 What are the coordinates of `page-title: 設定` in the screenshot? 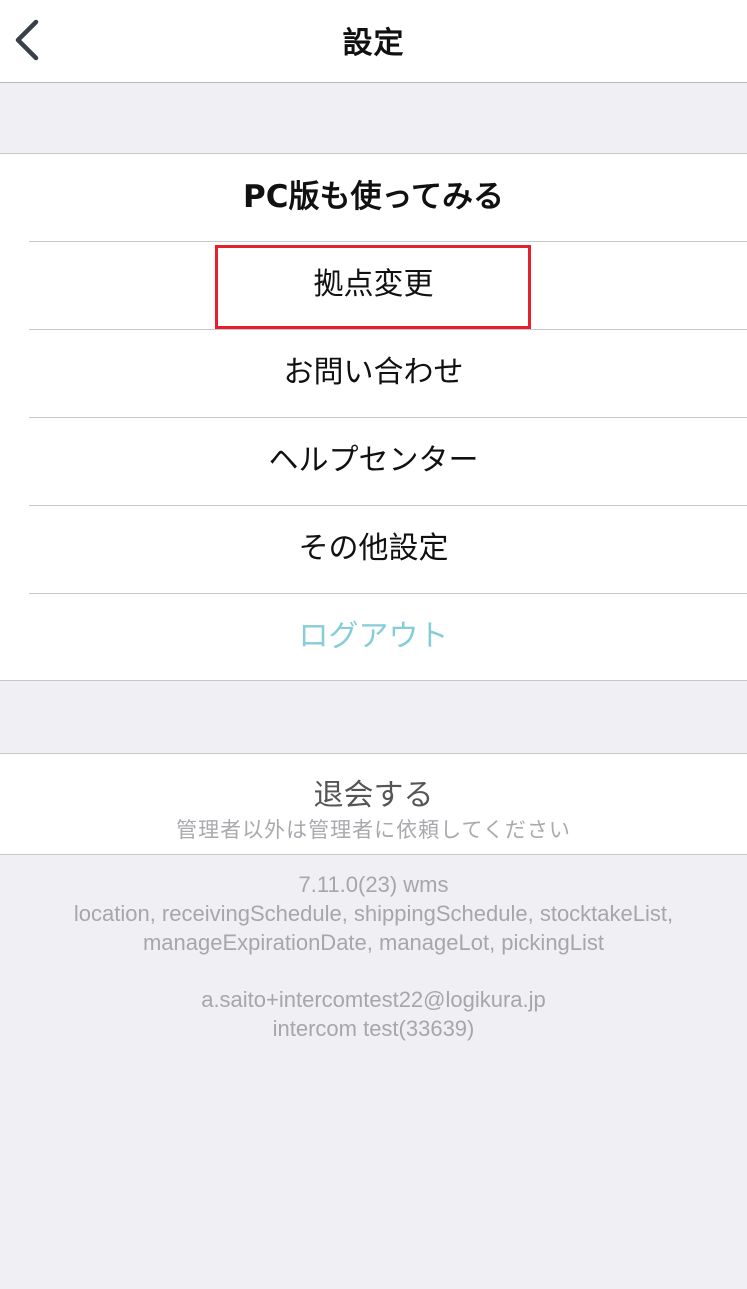 It's located at (373, 43).